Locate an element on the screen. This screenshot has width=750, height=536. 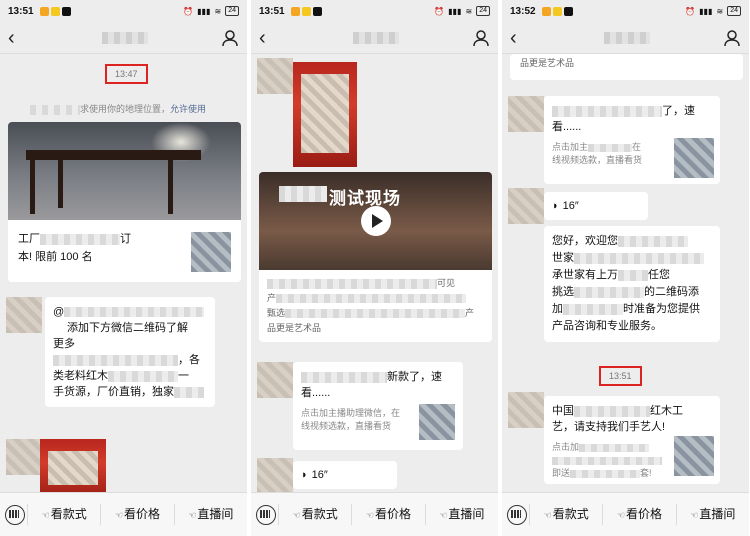
location-request: 求使用你的地理位置，允许使用 is located at coordinates (118, 108).